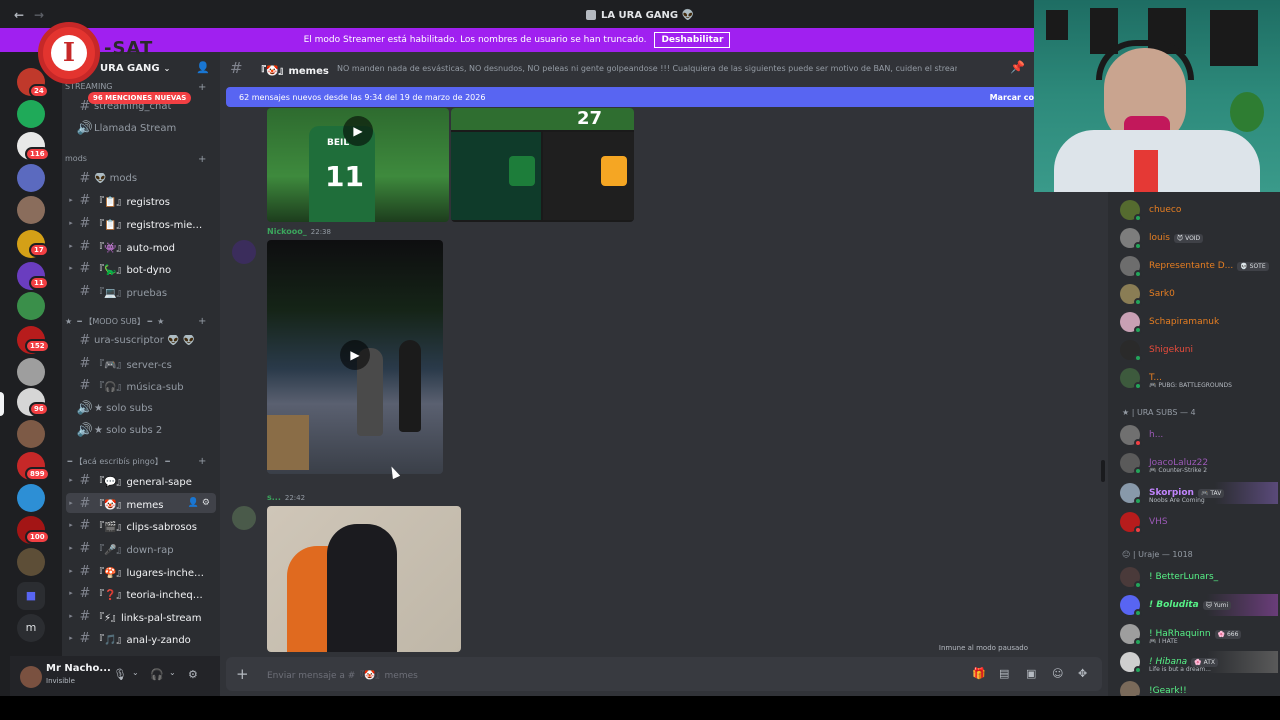  Describe the element at coordinates (1199, 350) in the screenshot. I see `member-item: Shigekuni` at that location.